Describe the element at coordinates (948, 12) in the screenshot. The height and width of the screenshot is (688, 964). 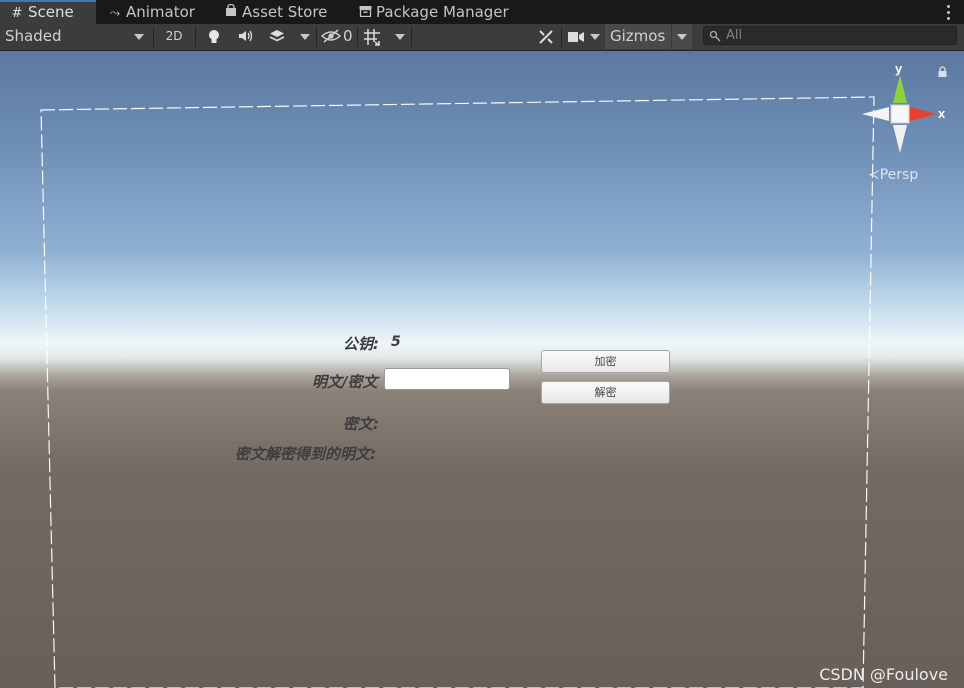
I see `more-options-icon` at that location.